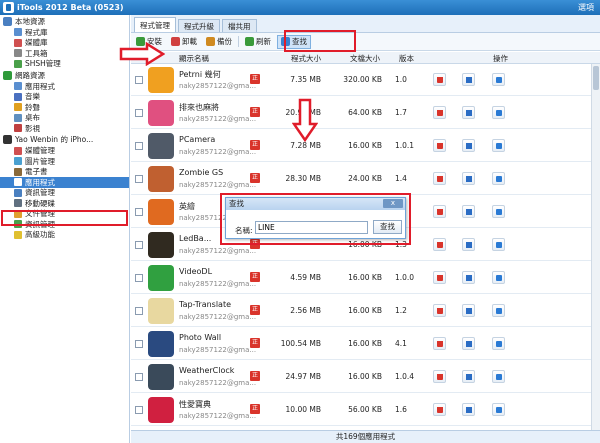 The image size is (600, 443). What do you see at coordinates (64, 32) in the screenshot?
I see `sidebar-item: 程式庫` at bounding box center [64, 32].